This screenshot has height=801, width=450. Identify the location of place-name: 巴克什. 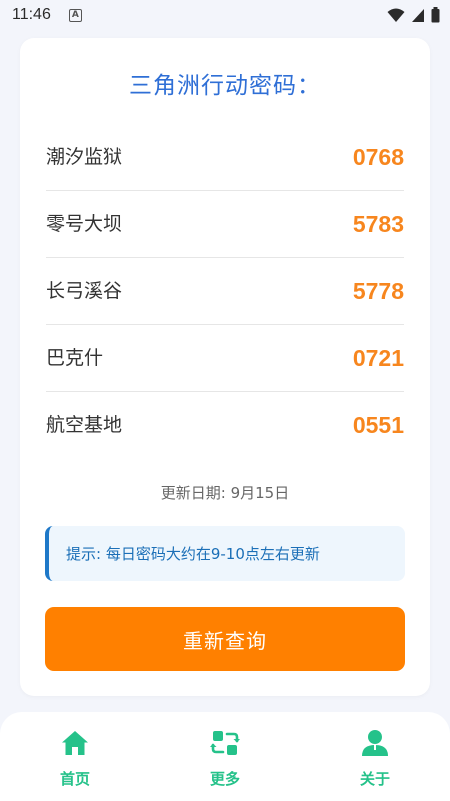
(75, 358).